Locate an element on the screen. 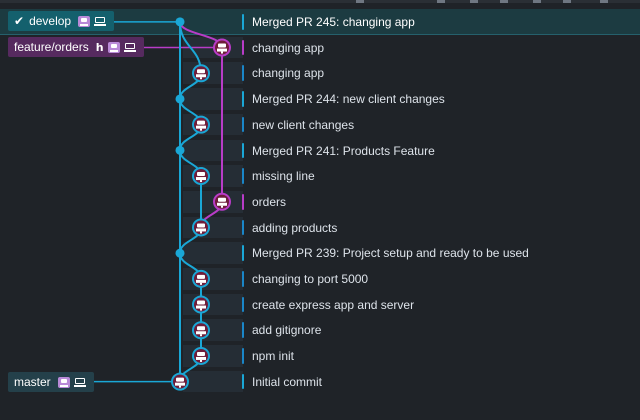 This screenshot has height=420, width=640. check-icon: ✔ is located at coordinates (19, 21).